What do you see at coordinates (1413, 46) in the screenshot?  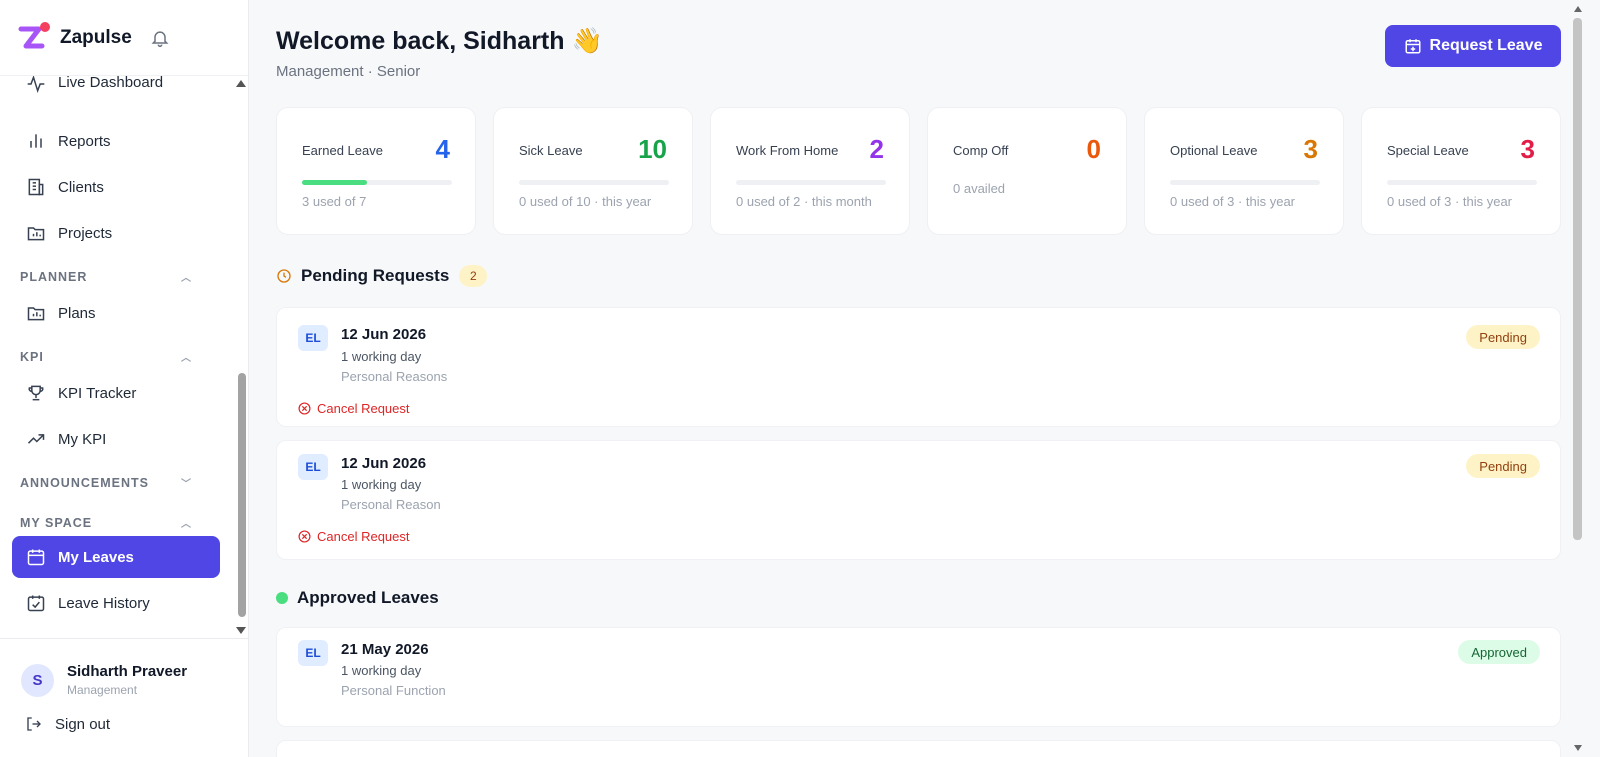 I see `calendar-plus-icon` at bounding box center [1413, 46].